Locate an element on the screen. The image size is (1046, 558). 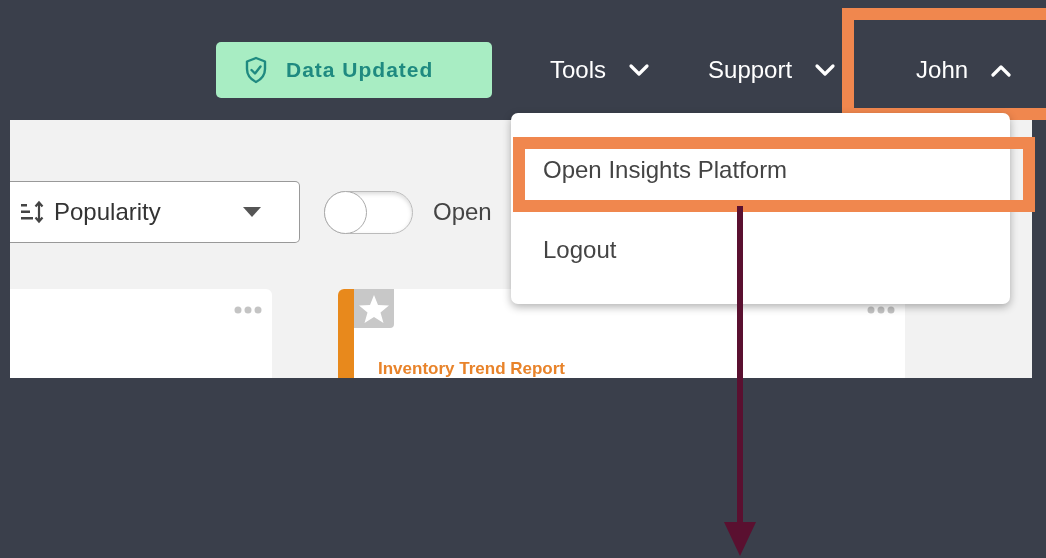
menu-item: Open Insights Platform is located at coordinates (665, 170).